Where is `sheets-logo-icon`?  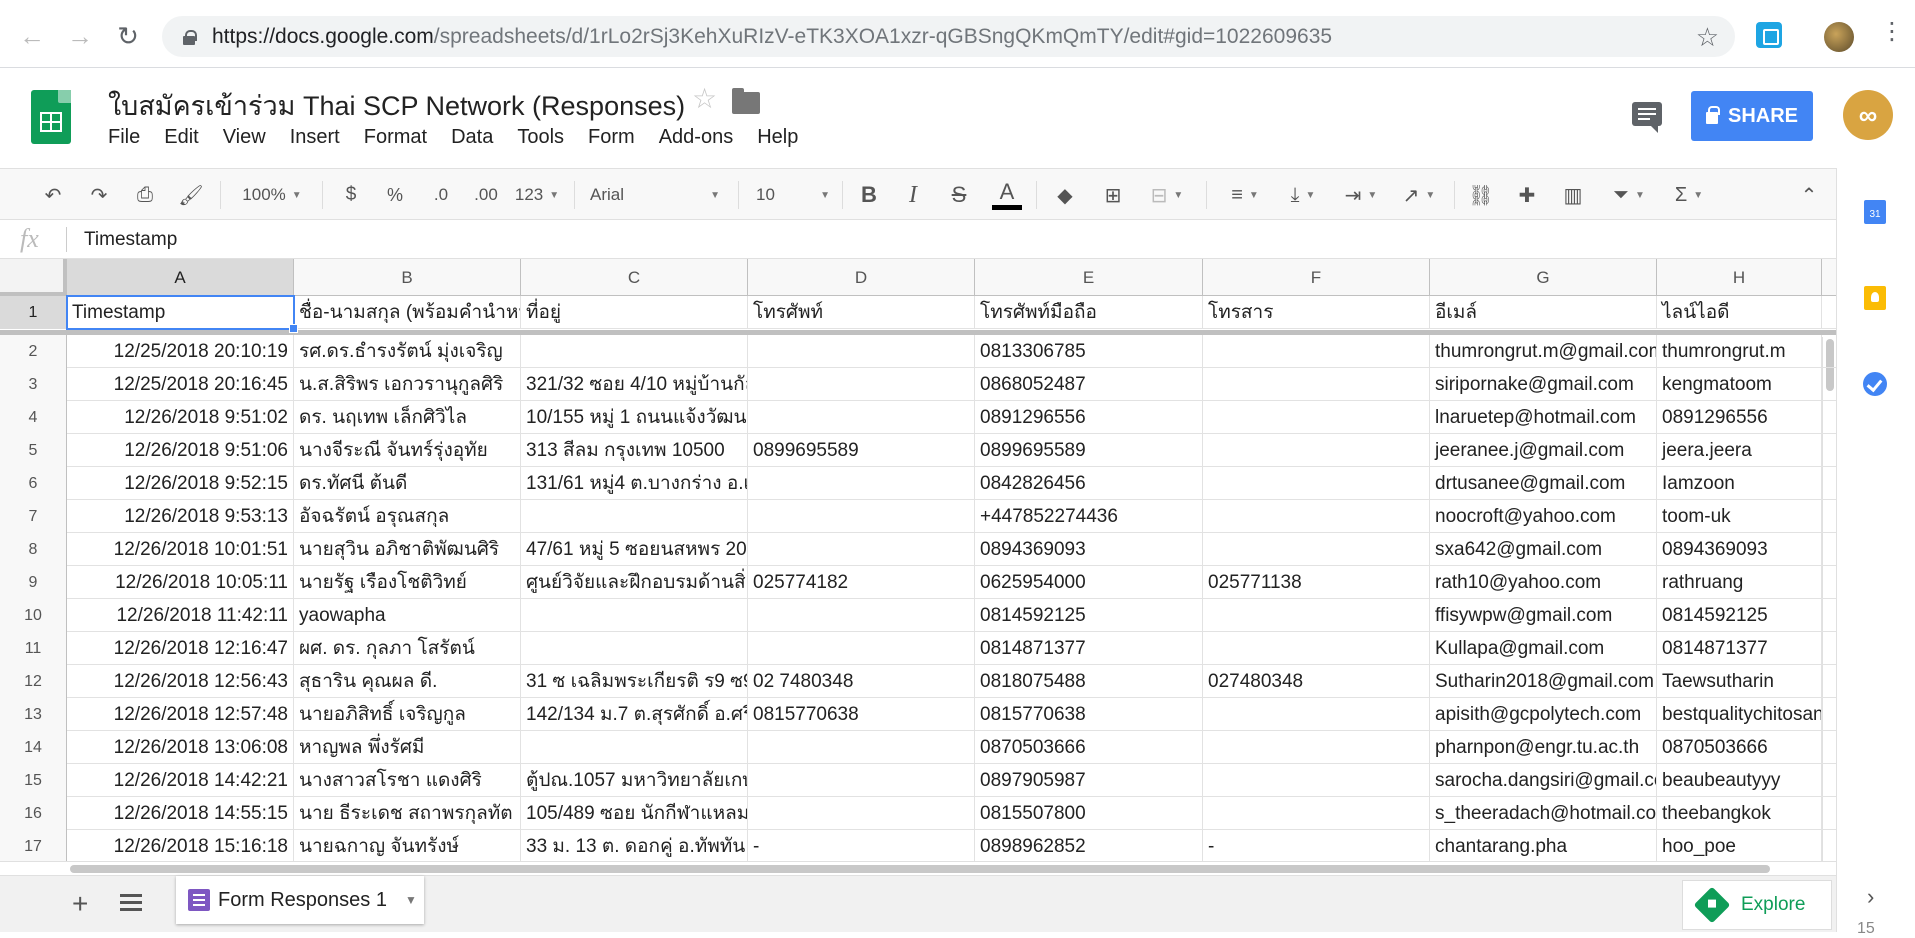 sheets-logo-icon is located at coordinates (51, 117).